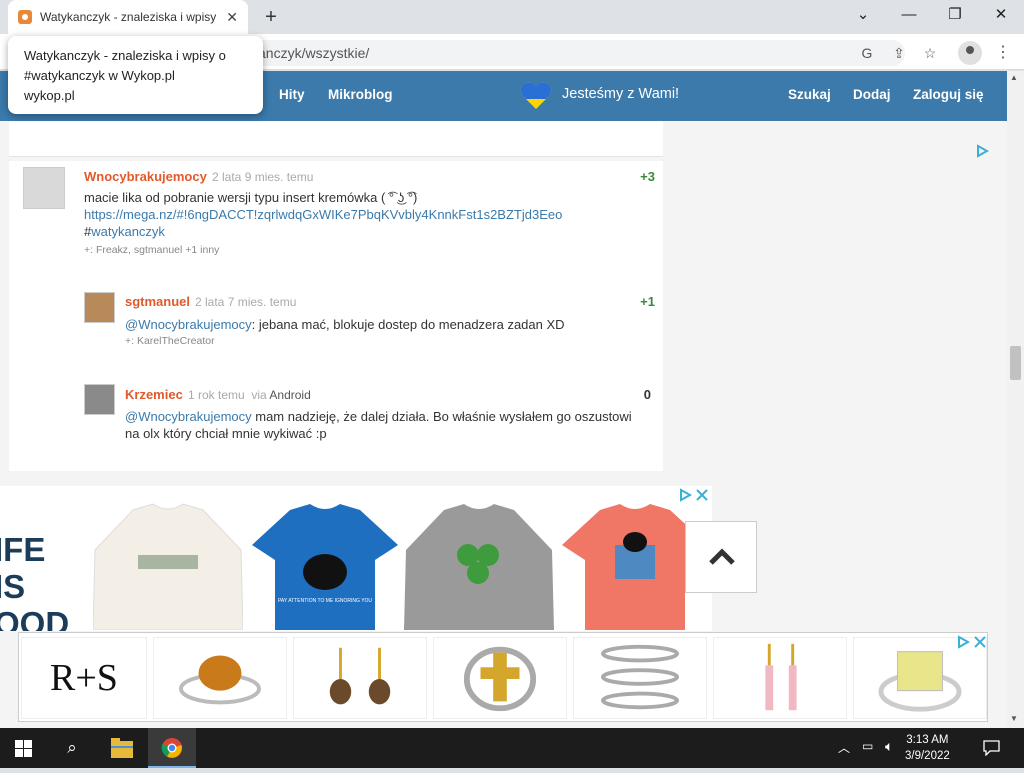  What do you see at coordinates (500, 678) in the screenshot?
I see `jewelry-cross-ring-image` at bounding box center [500, 678].